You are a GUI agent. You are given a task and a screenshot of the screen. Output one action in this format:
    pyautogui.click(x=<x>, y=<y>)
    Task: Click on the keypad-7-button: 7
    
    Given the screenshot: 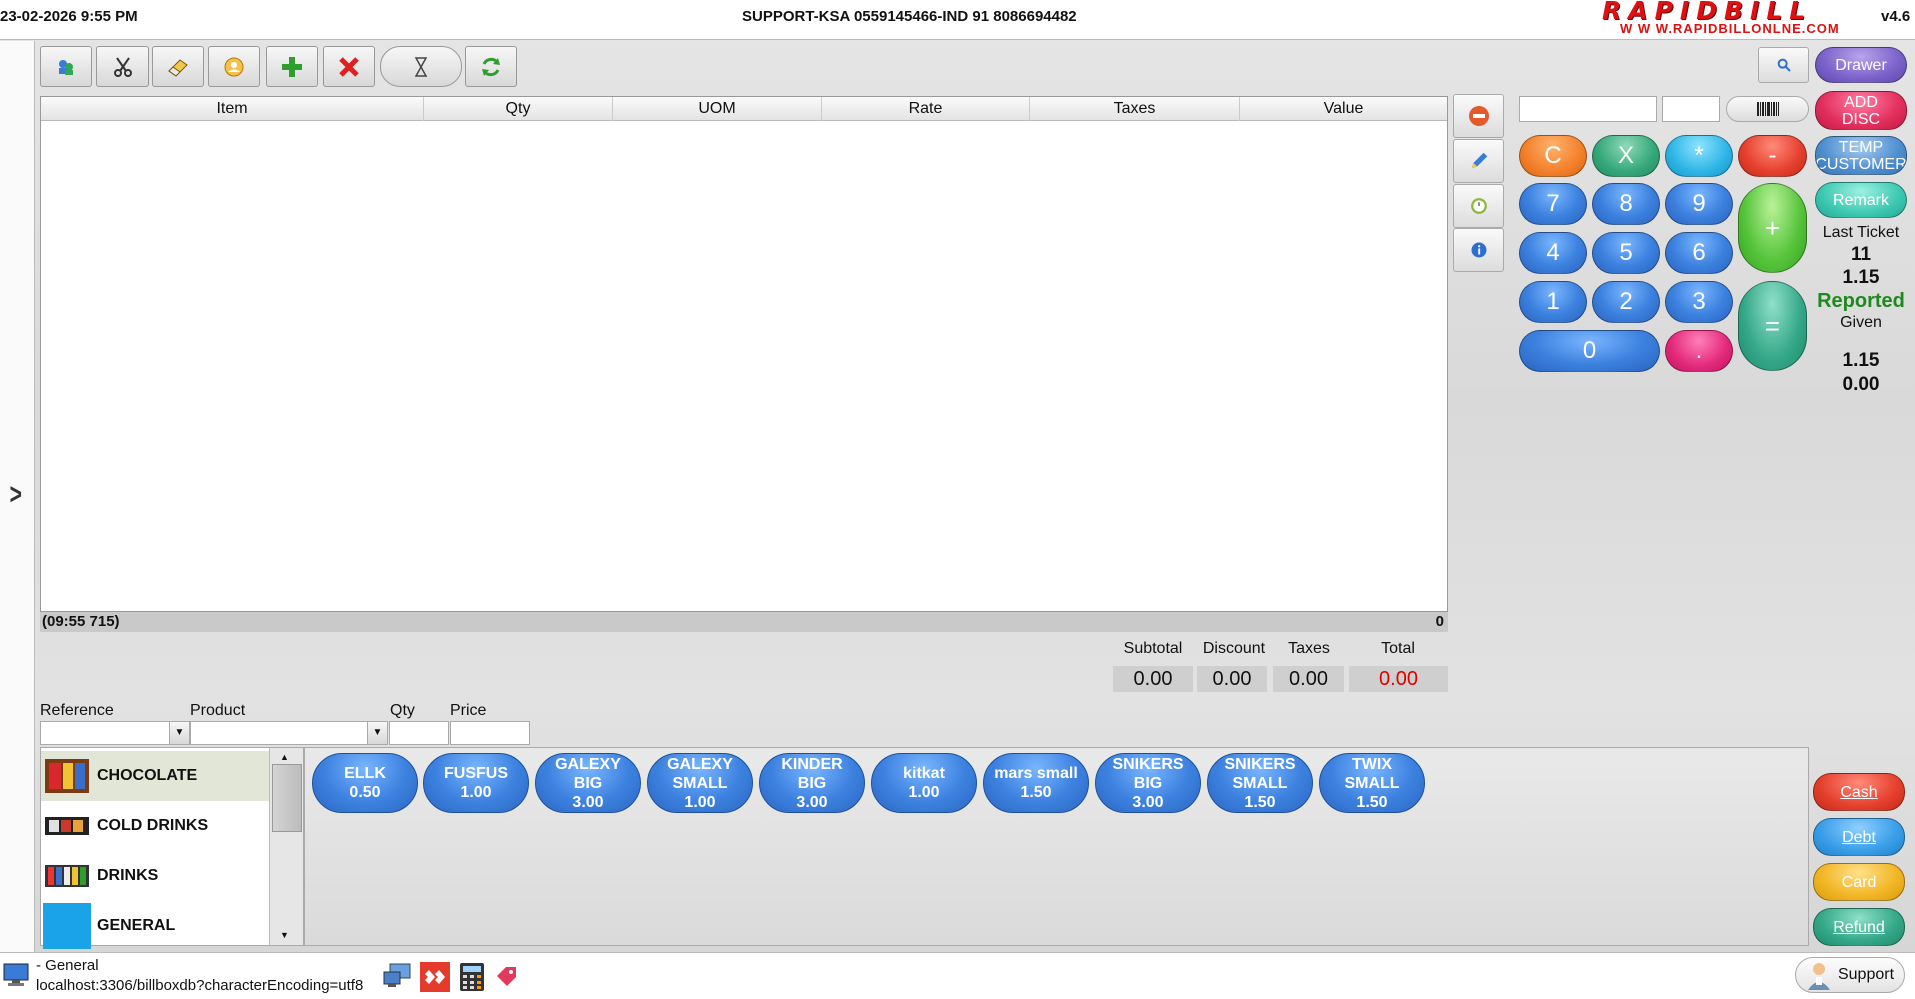 What is the action you would take?
    pyautogui.click(x=1553, y=204)
    